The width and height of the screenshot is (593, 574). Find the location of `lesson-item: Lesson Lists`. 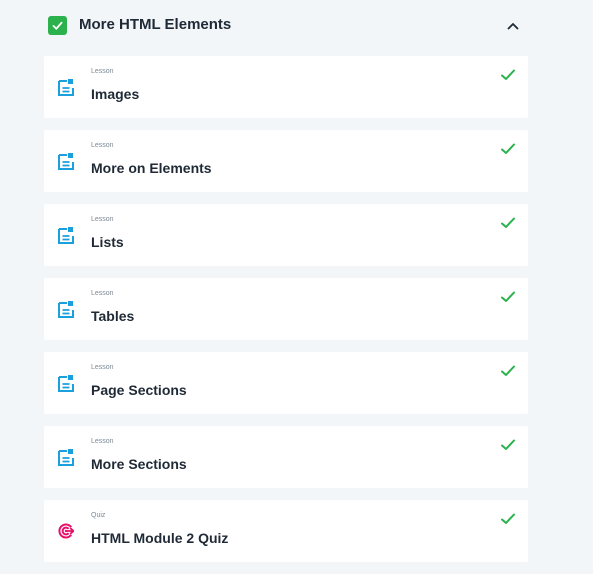

lesson-item: Lesson Lists is located at coordinates (286, 235).